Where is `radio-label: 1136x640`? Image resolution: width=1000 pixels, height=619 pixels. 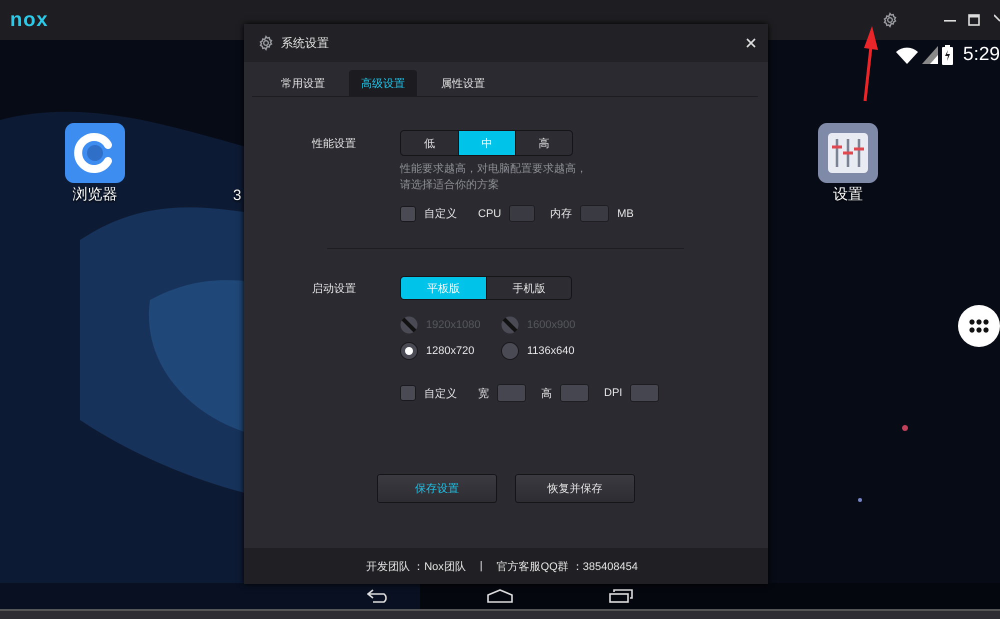
radio-label: 1136x640 is located at coordinates (551, 351).